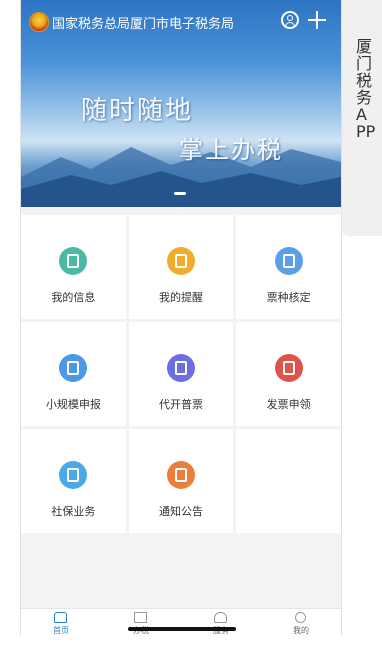 The image size is (382, 657). I want to click on tab-bar: 首页 办税 服务 我的, so click(181, 622).